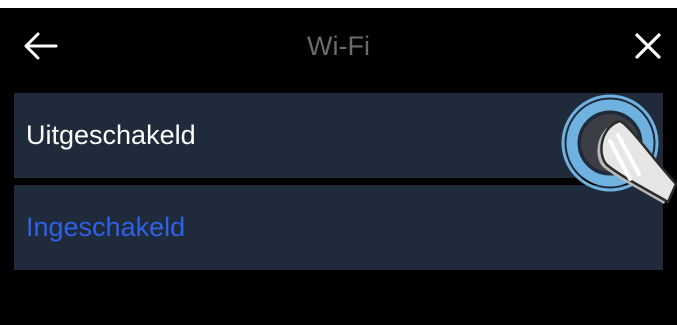  I want to click on close-icon, so click(648, 46).